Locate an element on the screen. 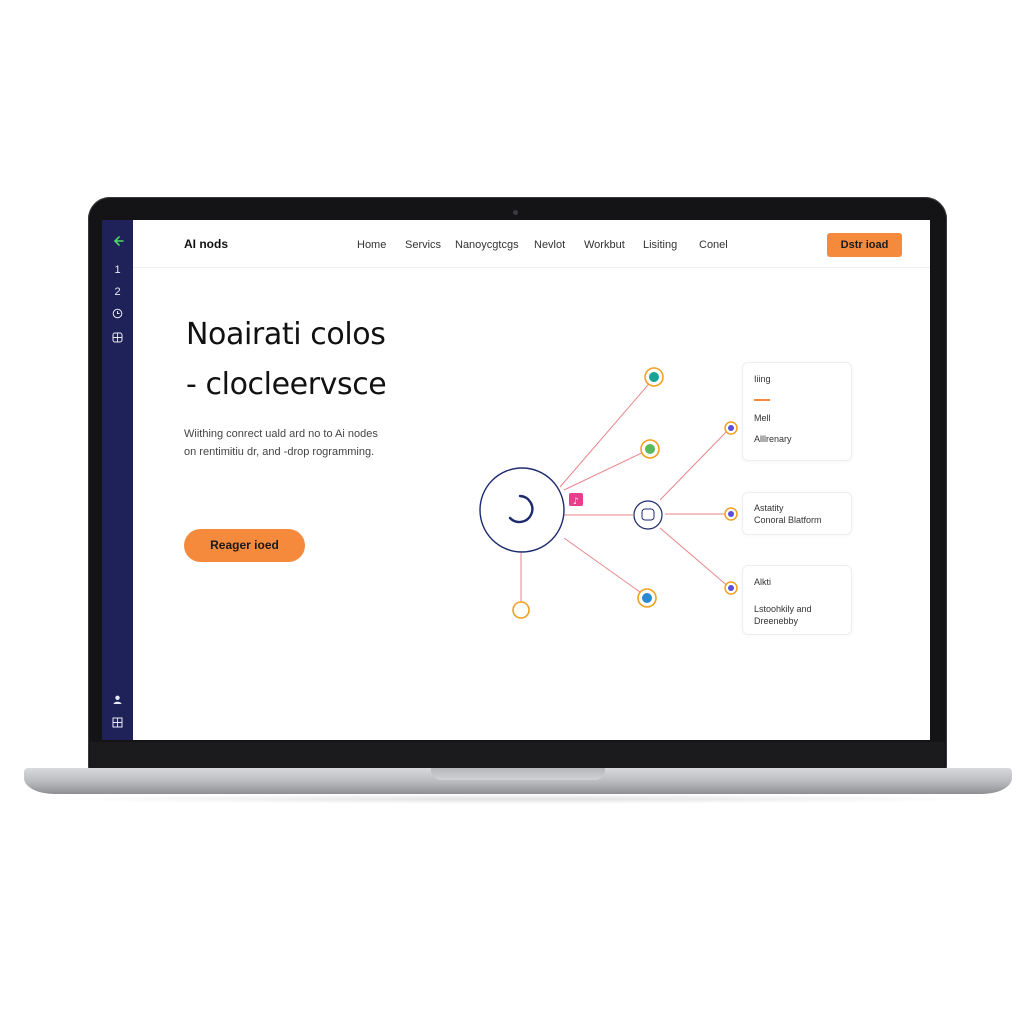 The image size is (1024, 1024). card-1-line-2: Mell is located at coordinates (762, 418).